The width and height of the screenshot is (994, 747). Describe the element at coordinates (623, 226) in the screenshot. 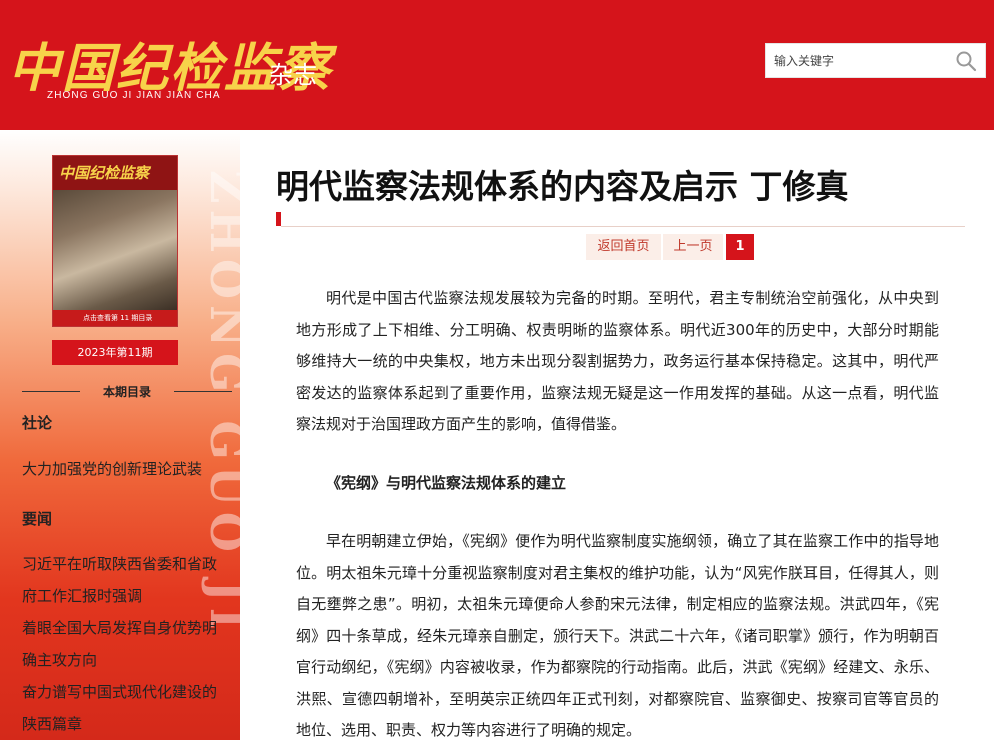

I see `title-divider` at that location.